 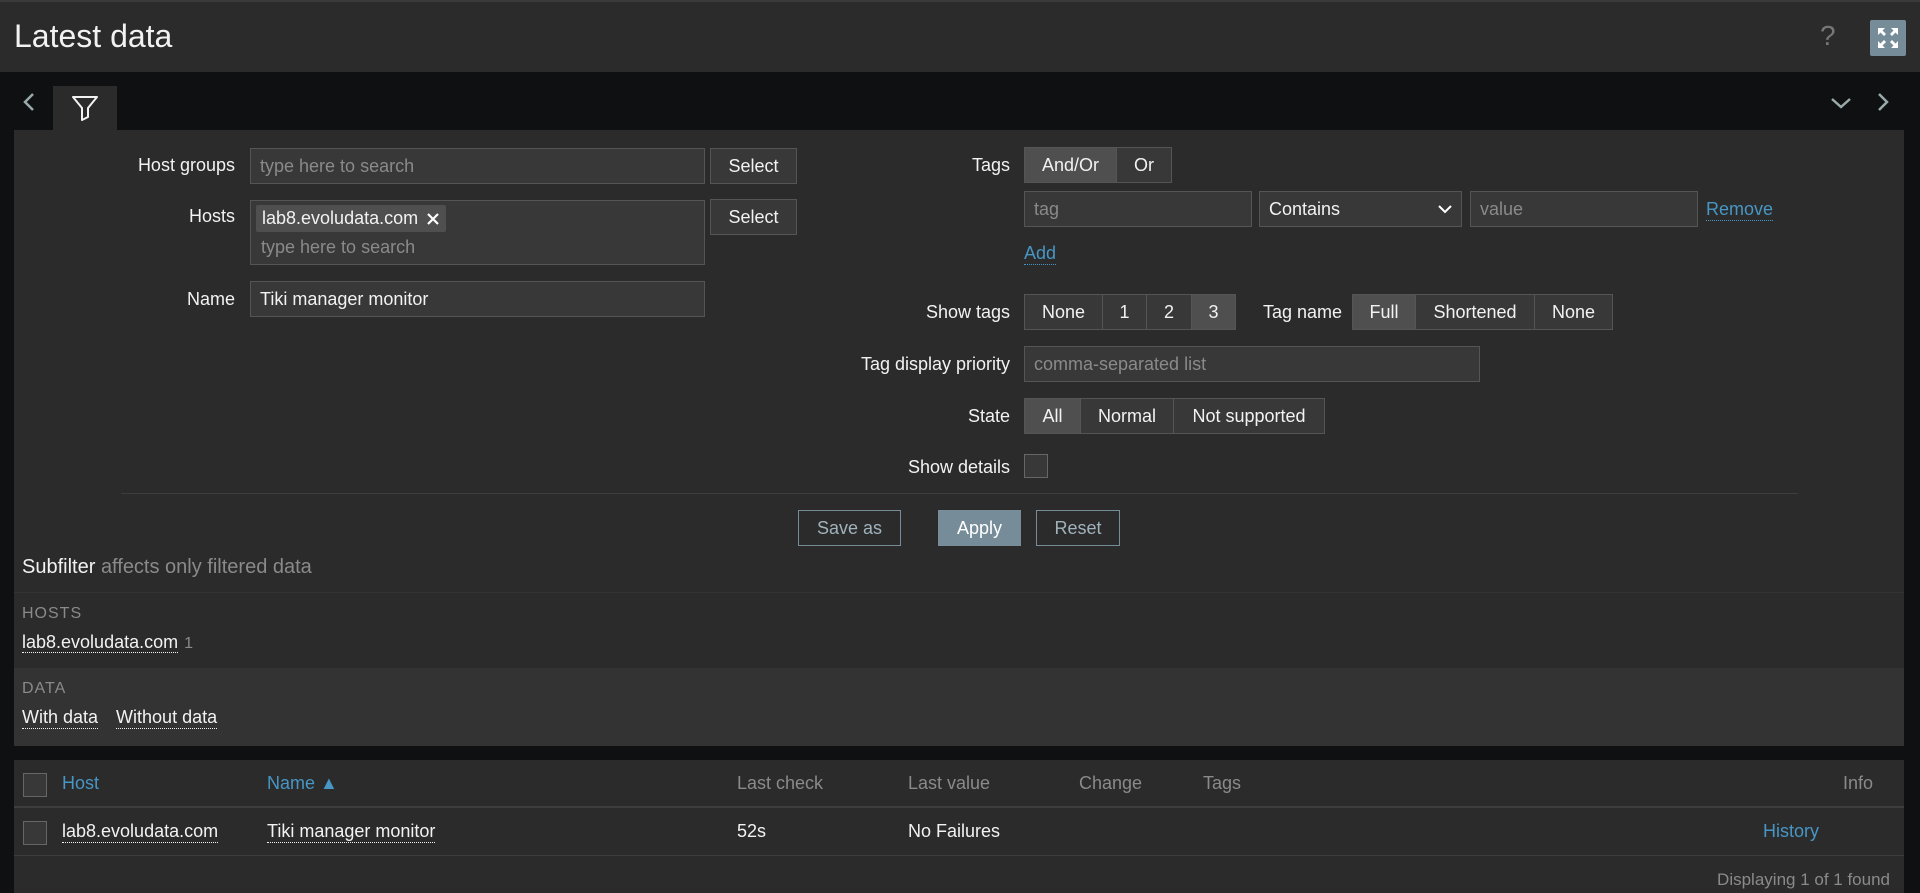 I want to click on show-details-label: Show details, so click(x=958, y=467).